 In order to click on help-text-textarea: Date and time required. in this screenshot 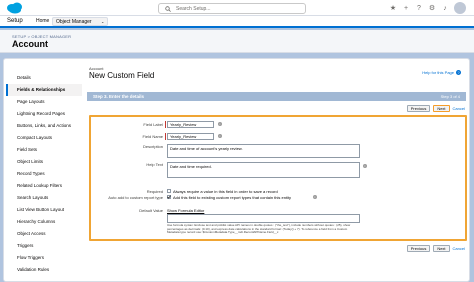, I will do `click(263, 170)`.